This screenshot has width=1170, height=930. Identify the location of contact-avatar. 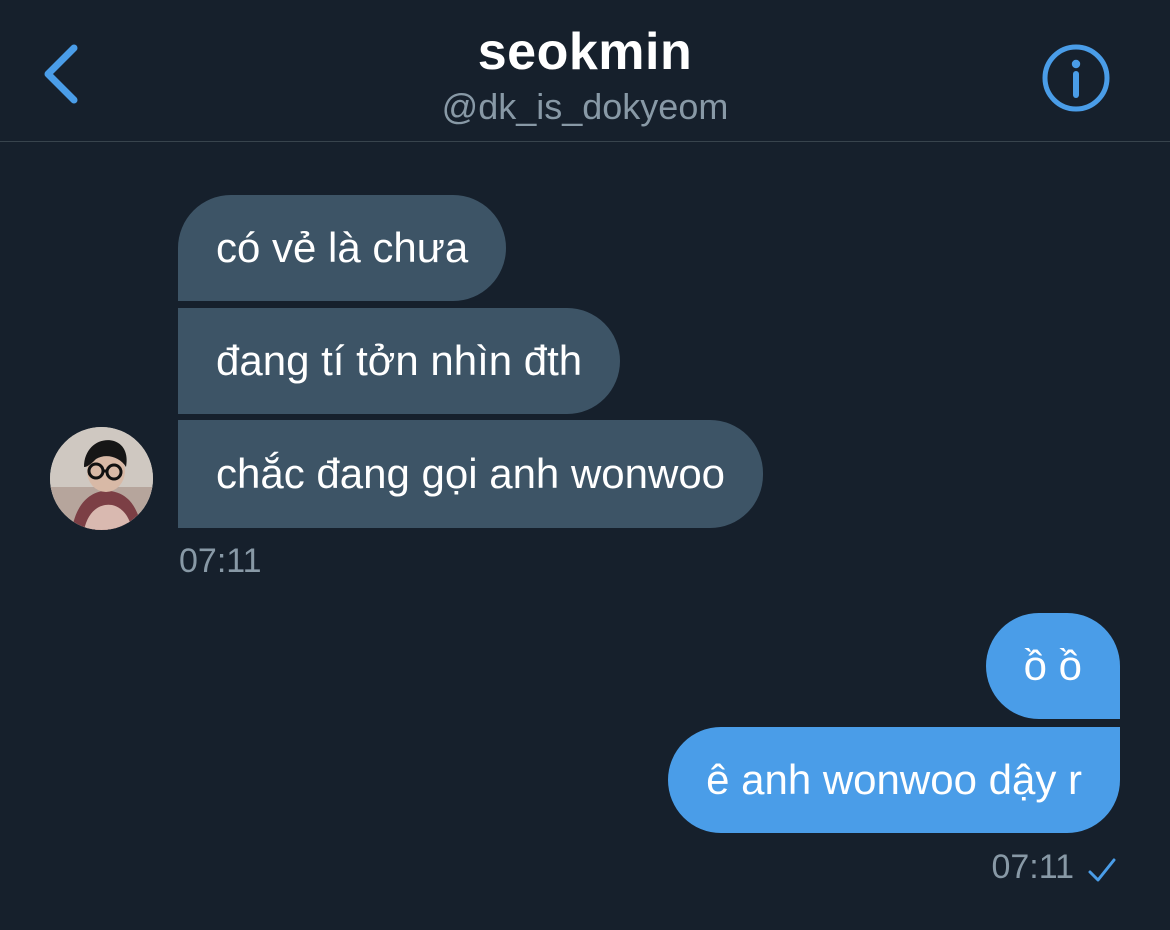
(101, 478).